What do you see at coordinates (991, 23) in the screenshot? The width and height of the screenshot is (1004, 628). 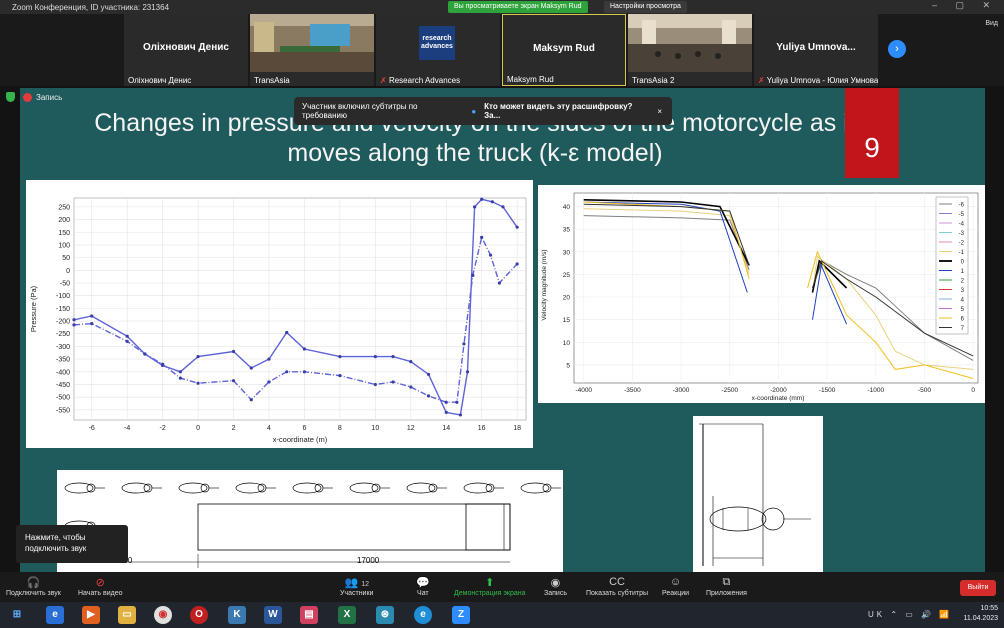 I see `view-button: Вид` at bounding box center [991, 23].